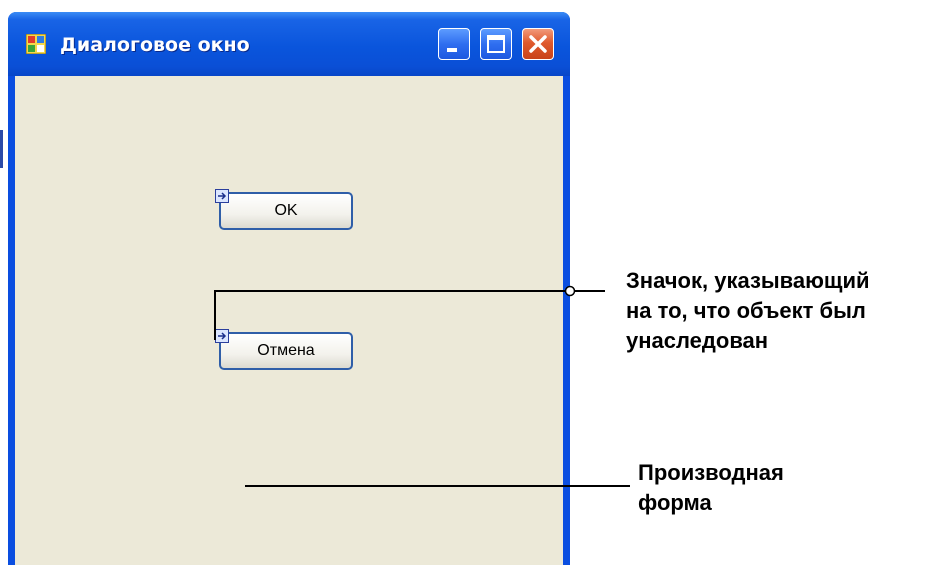 The height and width of the screenshot is (565, 926). What do you see at coordinates (711, 487) in the screenshot?
I see `derived-form-annotation: Производная форма` at bounding box center [711, 487].